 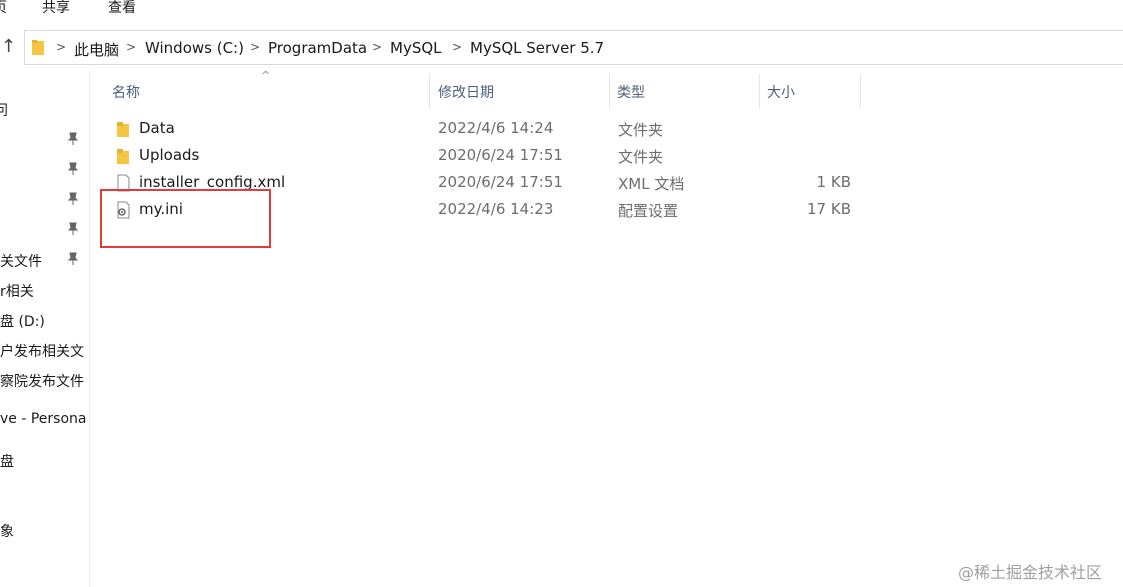 I want to click on file-row: Data 2022/4/6 14:24 文件夹, so click(x=489, y=128).